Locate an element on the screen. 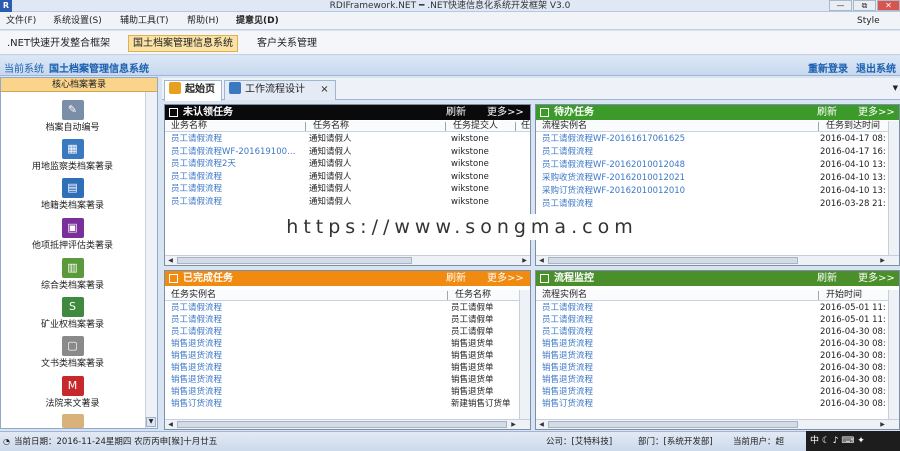 The width and height of the screenshot is (900, 451). style-menu: Style is located at coordinates (868, 21).